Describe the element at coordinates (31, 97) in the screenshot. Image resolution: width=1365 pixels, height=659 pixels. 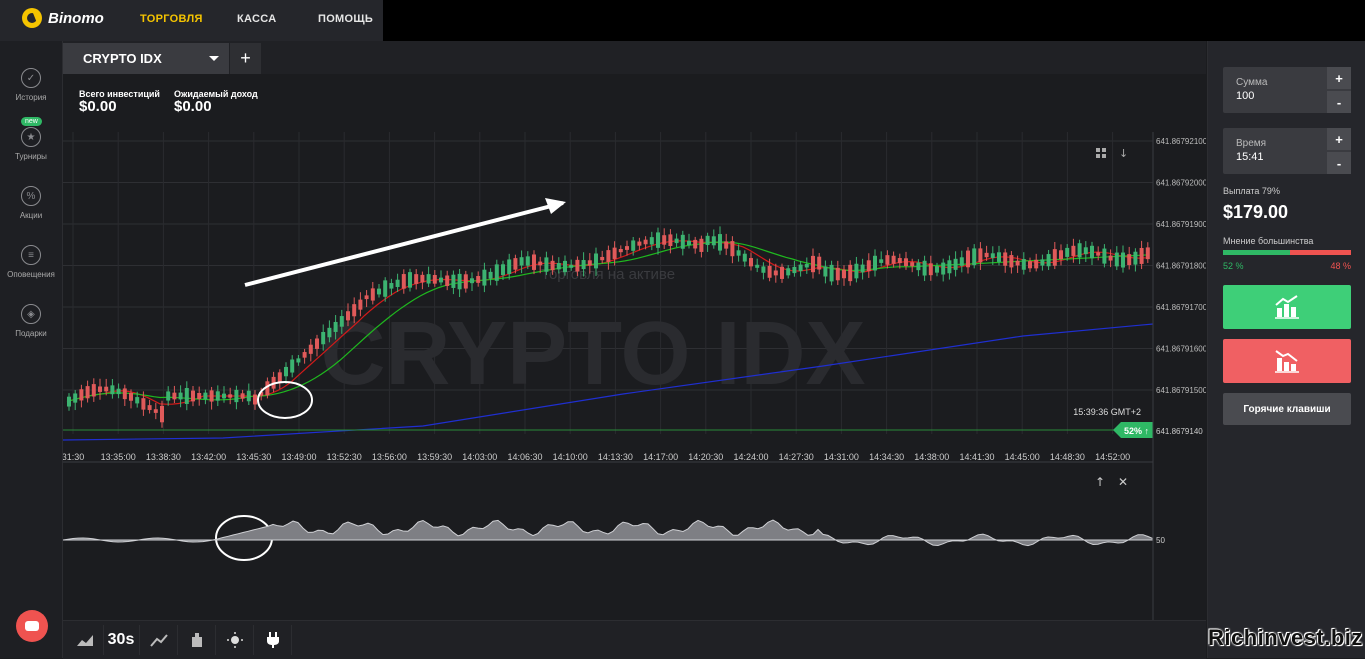
I see `sidebar-item-label: История` at that location.